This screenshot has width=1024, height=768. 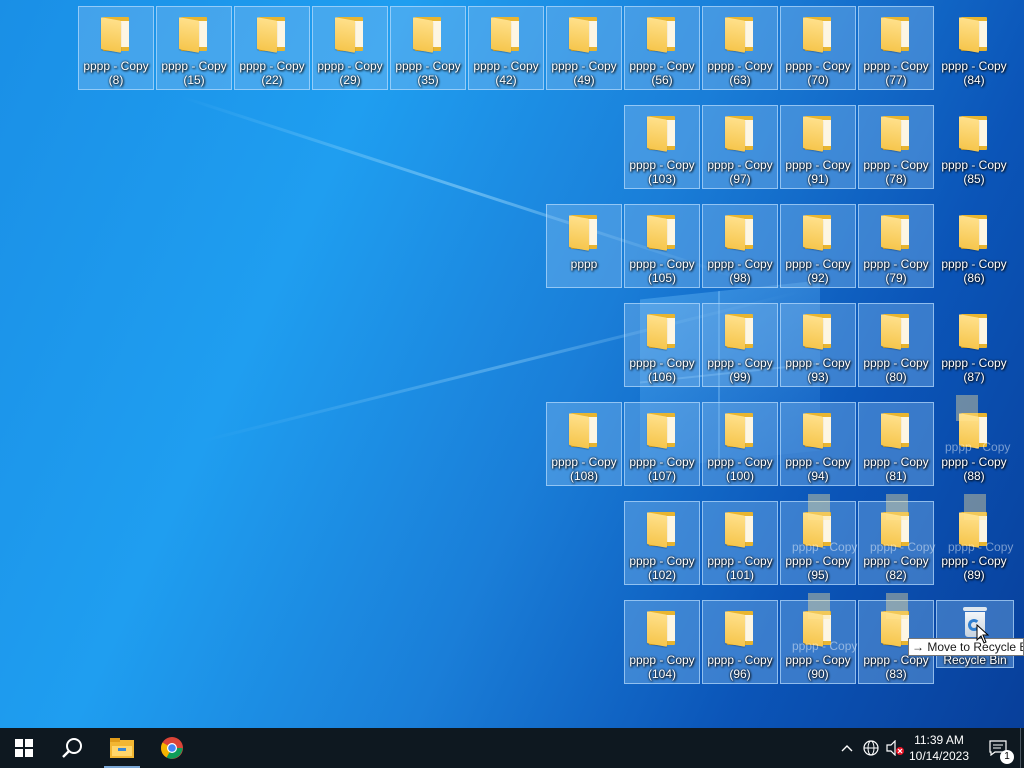 I want to click on desktop-folder-shortcut: pppp - Copy (85), so click(x=974, y=147).